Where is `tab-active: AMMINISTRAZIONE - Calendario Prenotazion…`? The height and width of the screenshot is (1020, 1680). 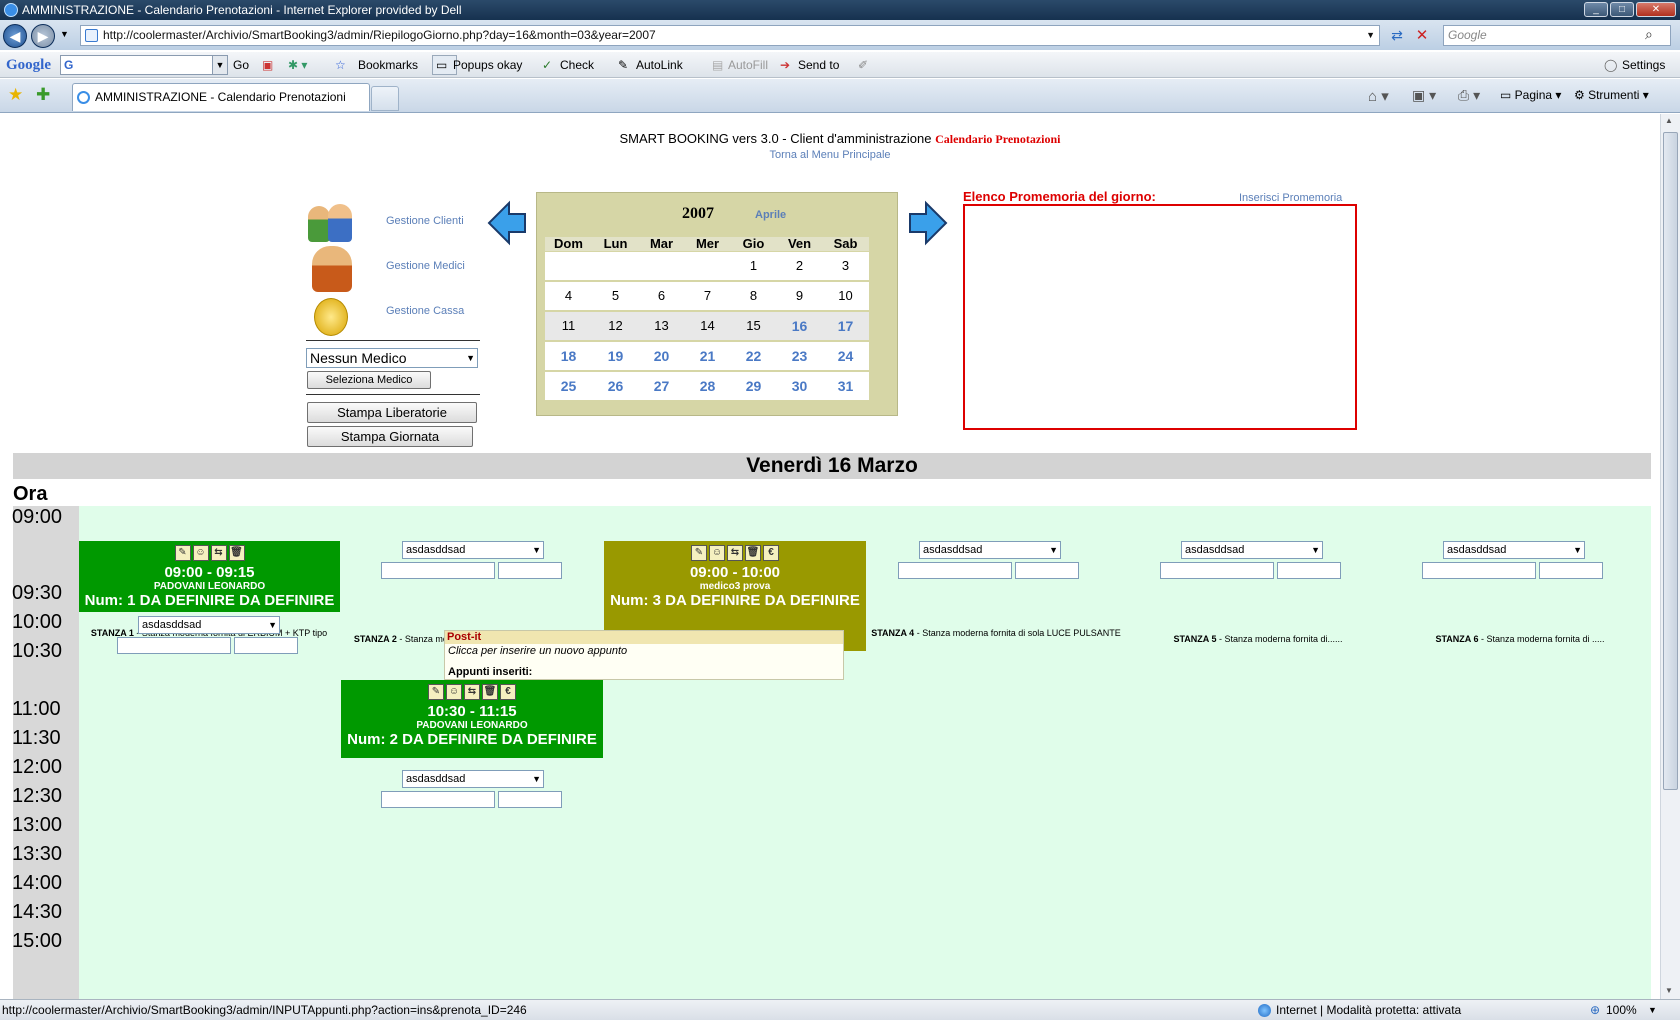
tab-active: AMMINISTRAZIONE - Calendario Prenotazion… is located at coordinates (221, 97).